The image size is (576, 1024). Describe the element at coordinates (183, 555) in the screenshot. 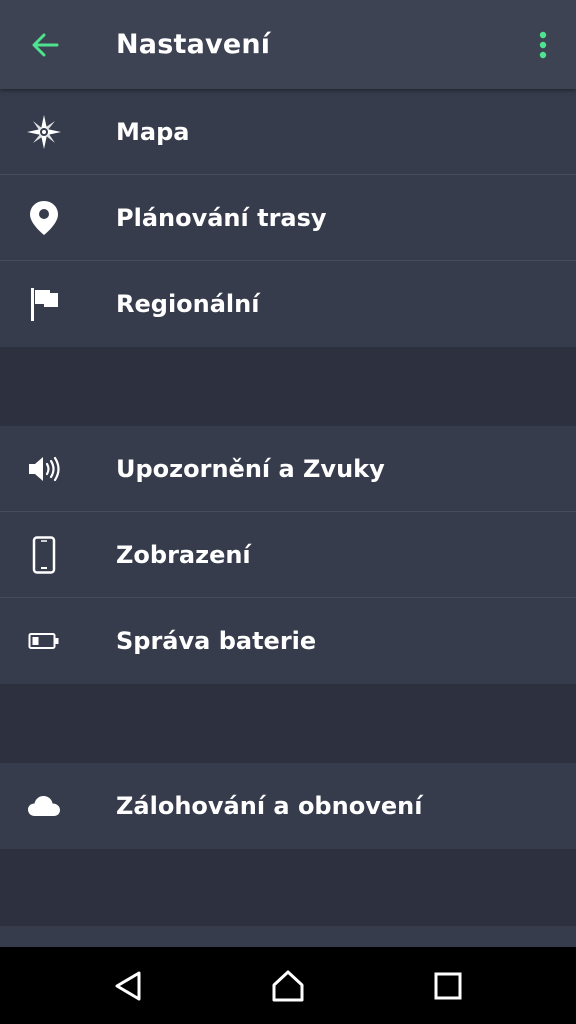

I see `settings-item-label: Zobrazení` at that location.